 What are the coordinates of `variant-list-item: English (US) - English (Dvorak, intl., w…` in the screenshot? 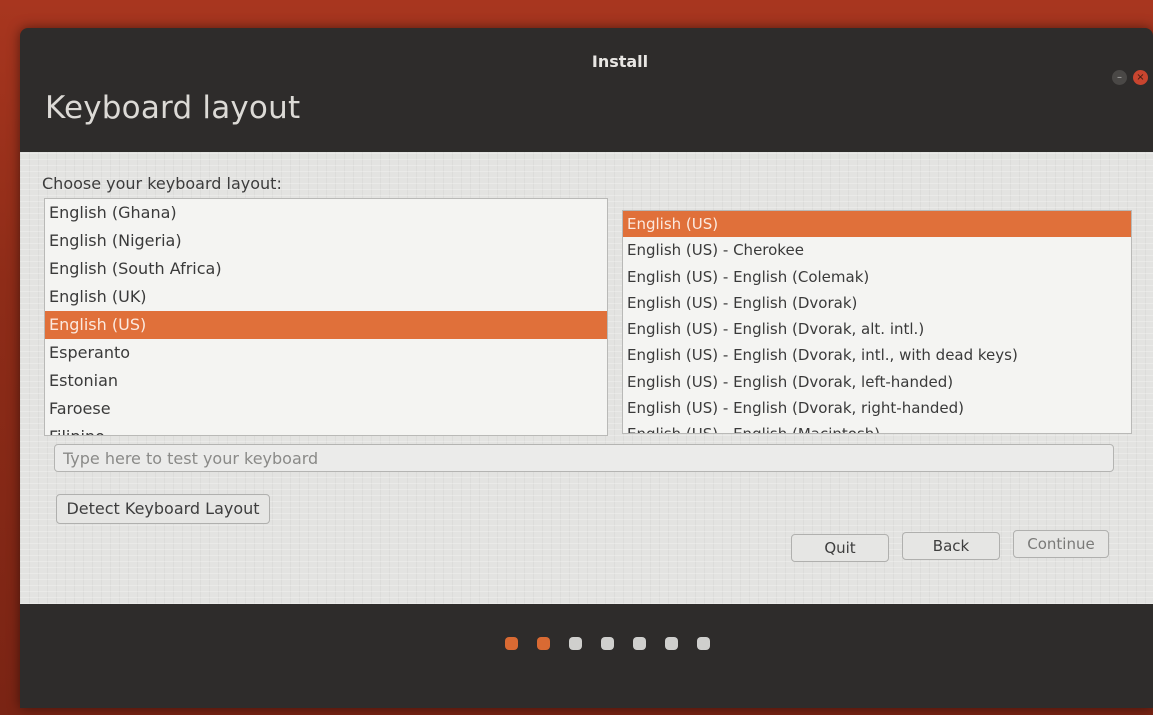 It's located at (877, 355).